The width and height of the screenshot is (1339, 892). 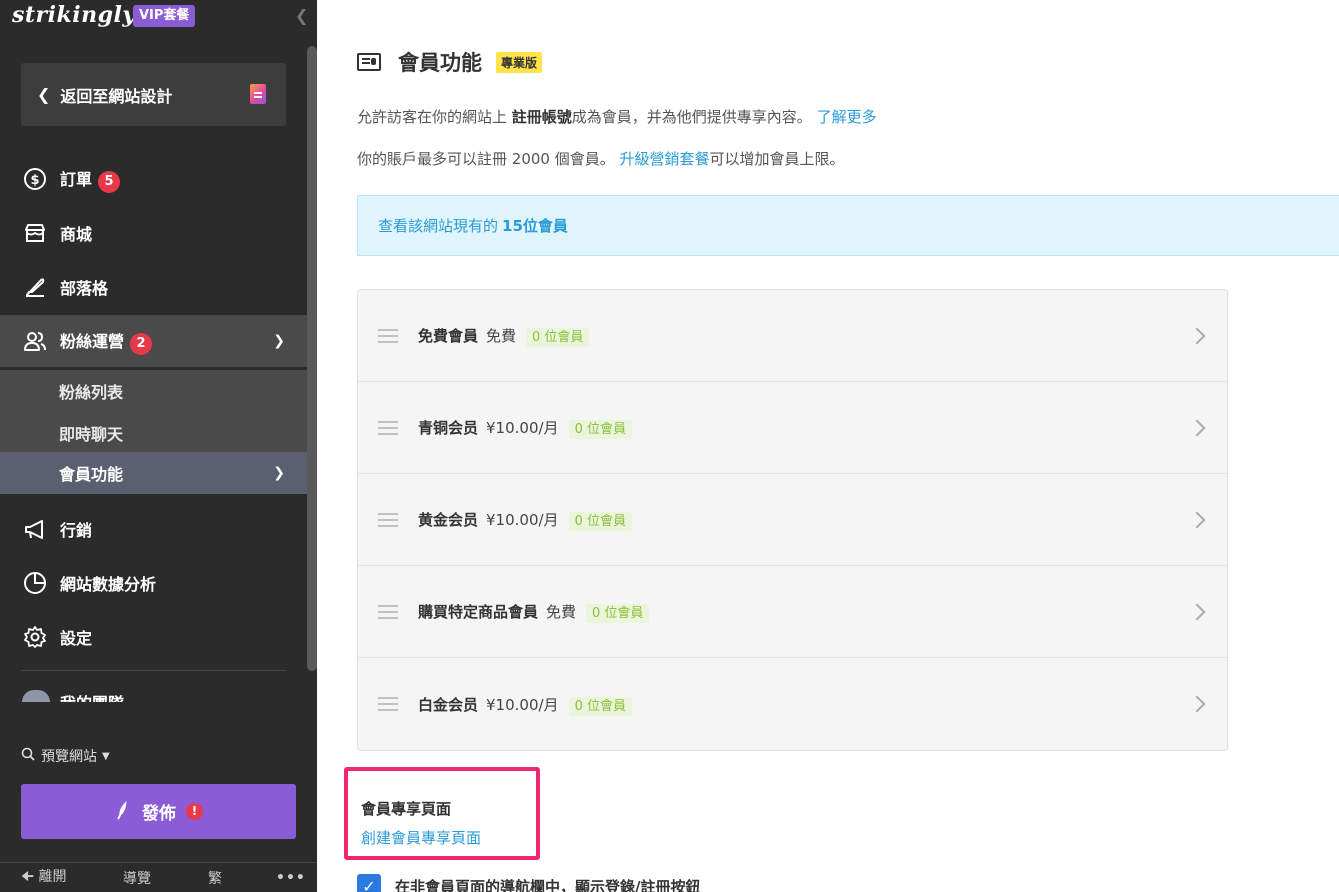 What do you see at coordinates (215, 878) in the screenshot?
I see `language-switch: 繁` at bounding box center [215, 878].